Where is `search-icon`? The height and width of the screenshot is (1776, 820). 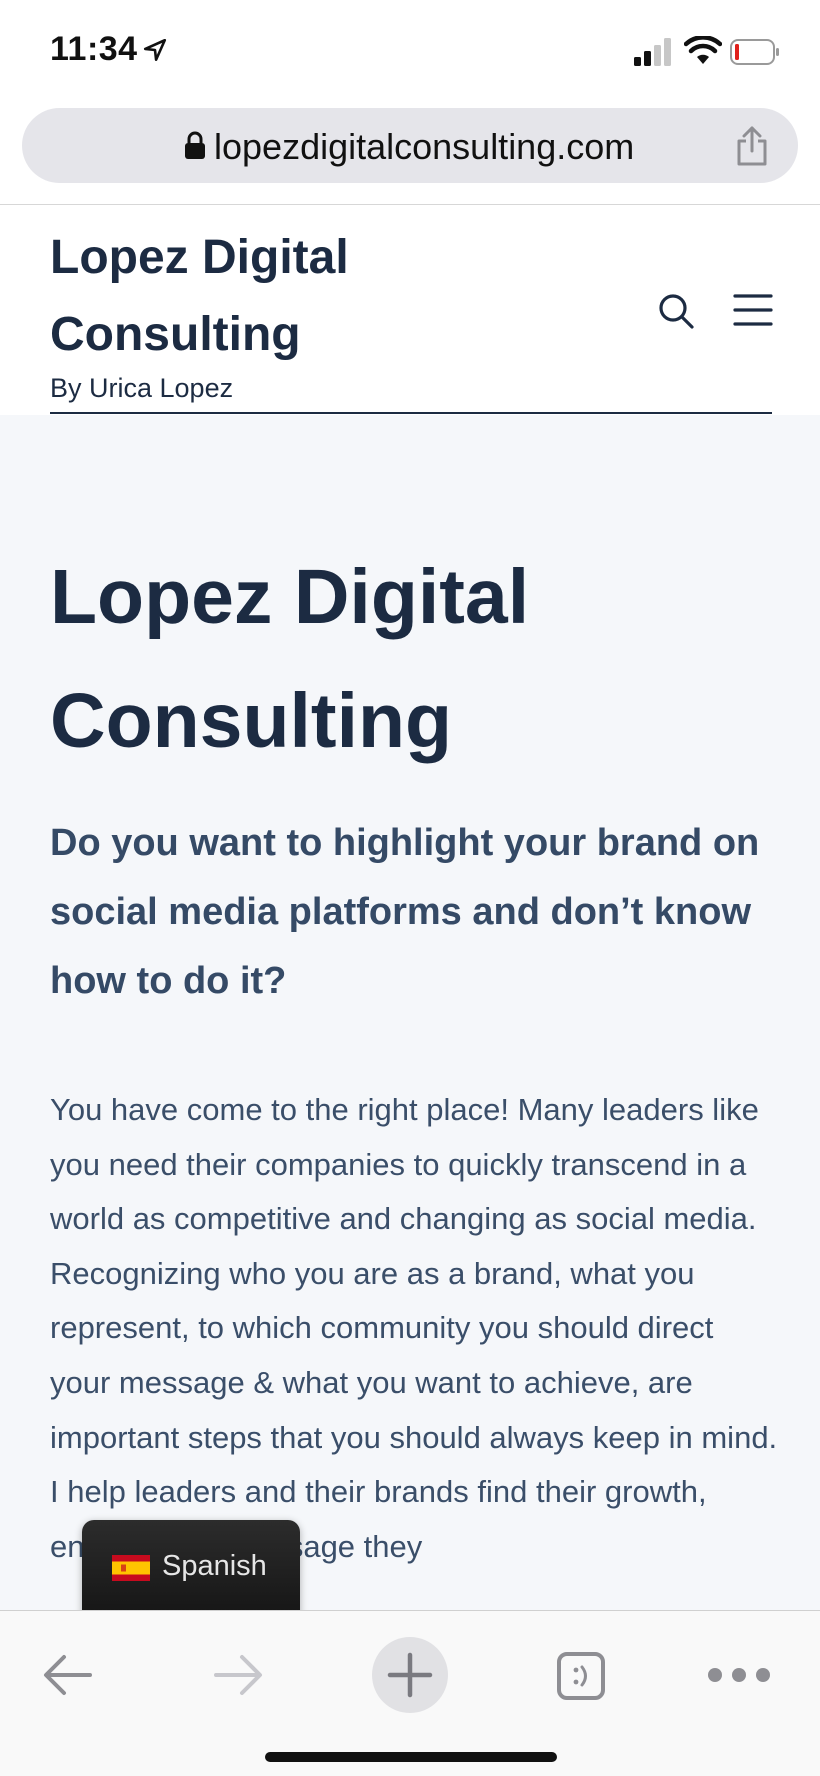
search-icon is located at coordinates (676, 311).